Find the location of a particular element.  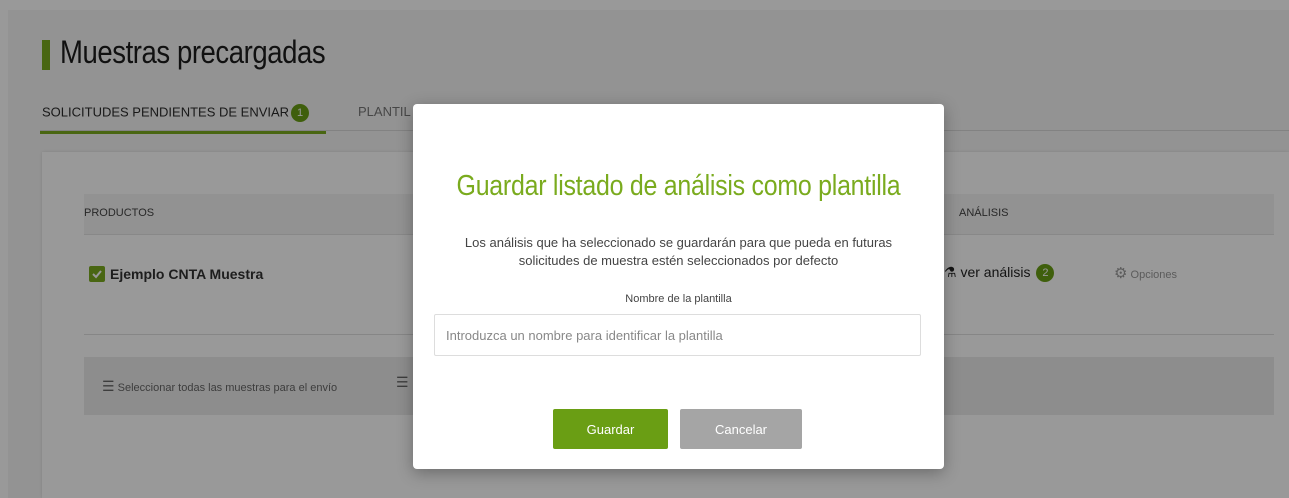

template-name-input is located at coordinates (677, 335).